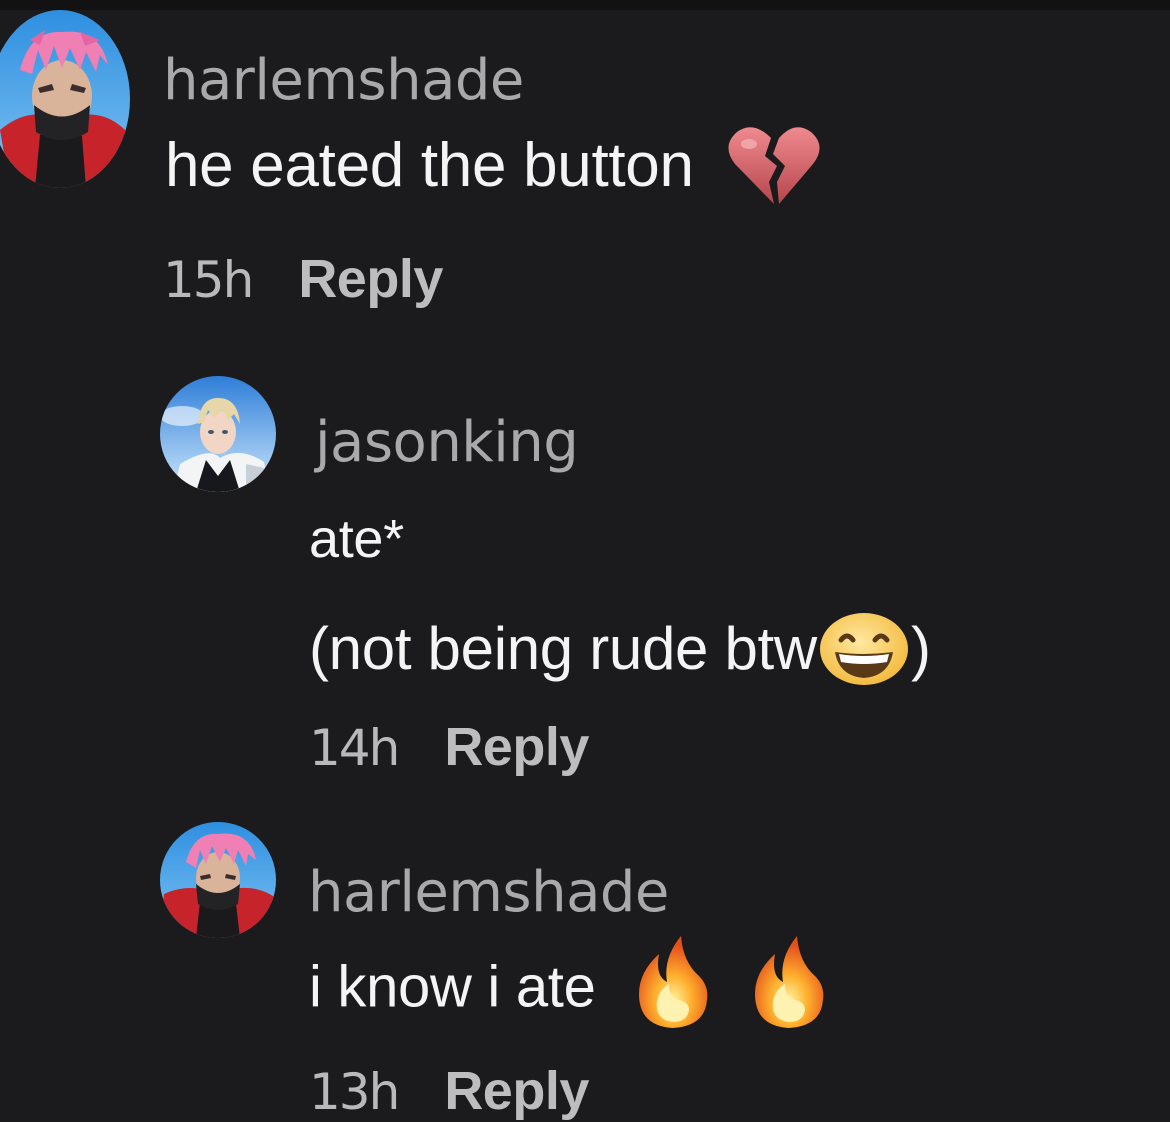 The image size is (1170, 1122). I want to click on comment-meta: 13h Reply, so click(449, 1091).